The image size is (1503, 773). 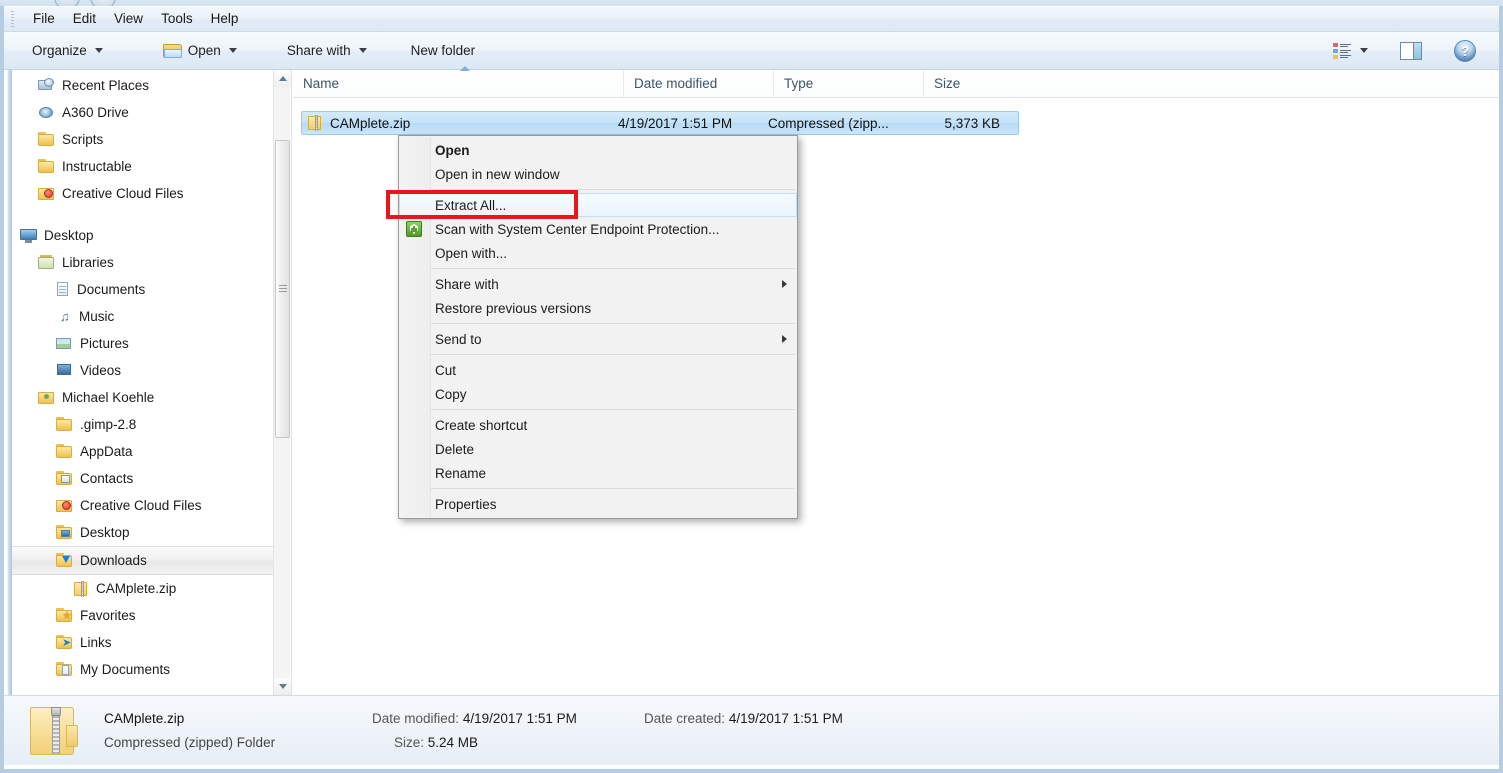 What do you see at coordinates (101, 370) in the screenshot?
I see `sidebar-item-label: Videos` at bounding box center [101, 370].